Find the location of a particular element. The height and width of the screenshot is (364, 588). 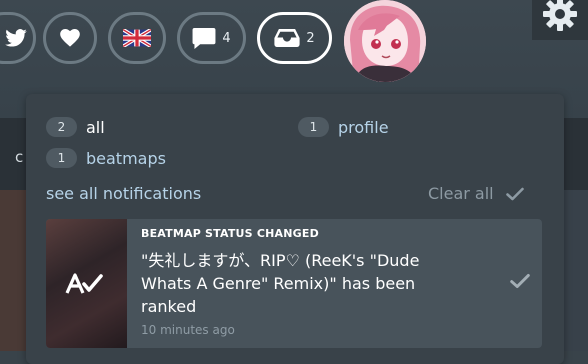

filter-profile-label: profile is located at coordinates (363, 127).